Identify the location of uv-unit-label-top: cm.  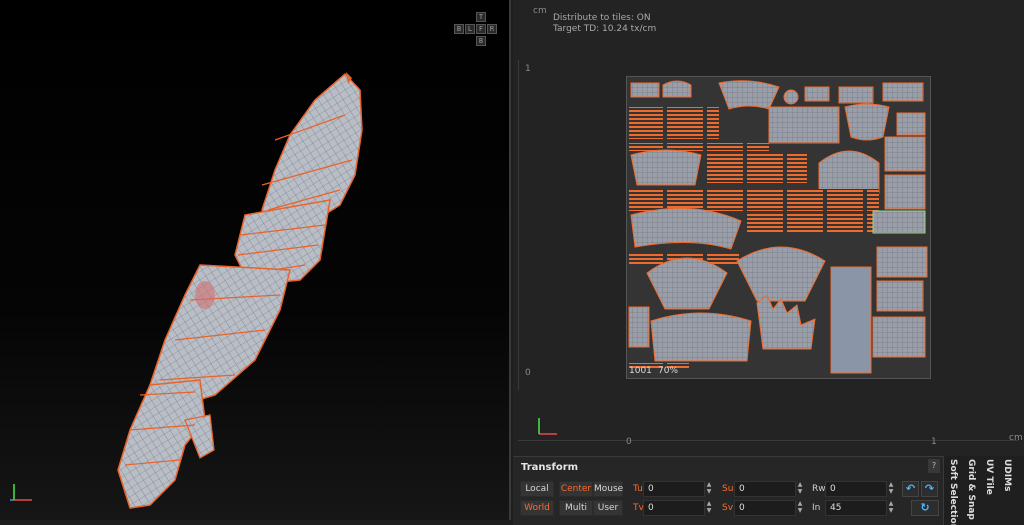
(540, 11).